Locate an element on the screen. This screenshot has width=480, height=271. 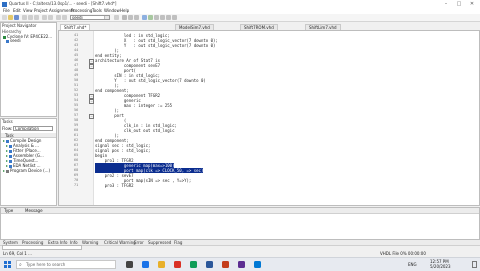
word-app-icon is located at coordinates (209, 264).